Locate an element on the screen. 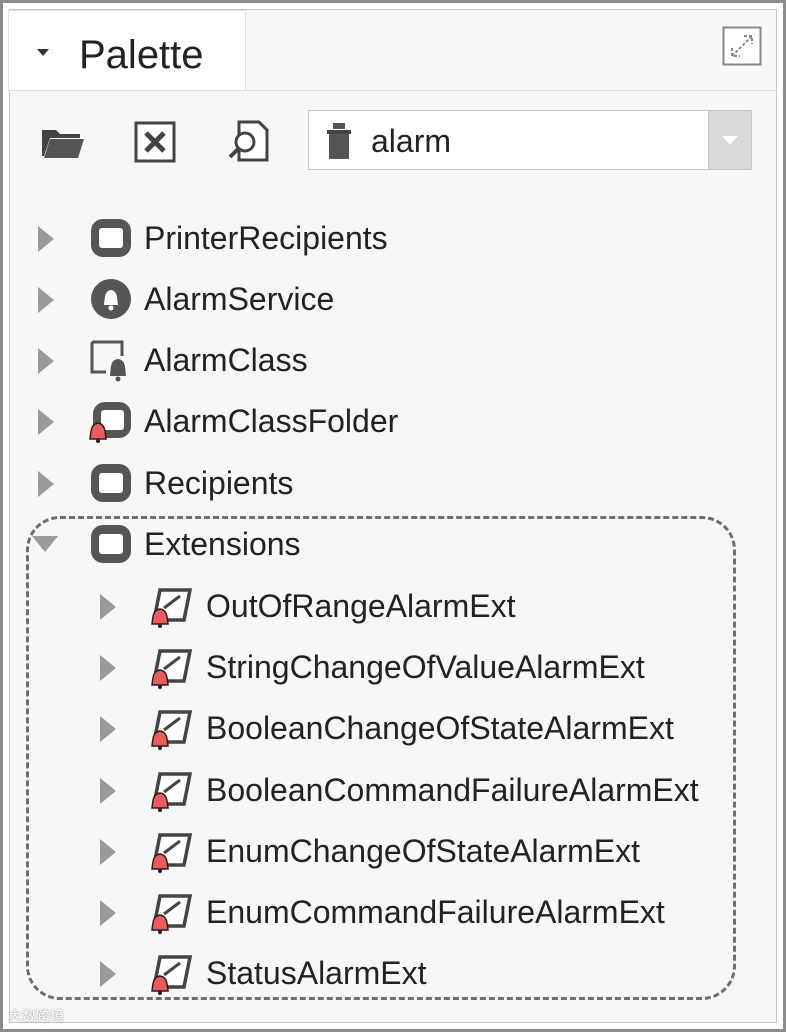  maximize-icon is located at coordinates (742, 46).